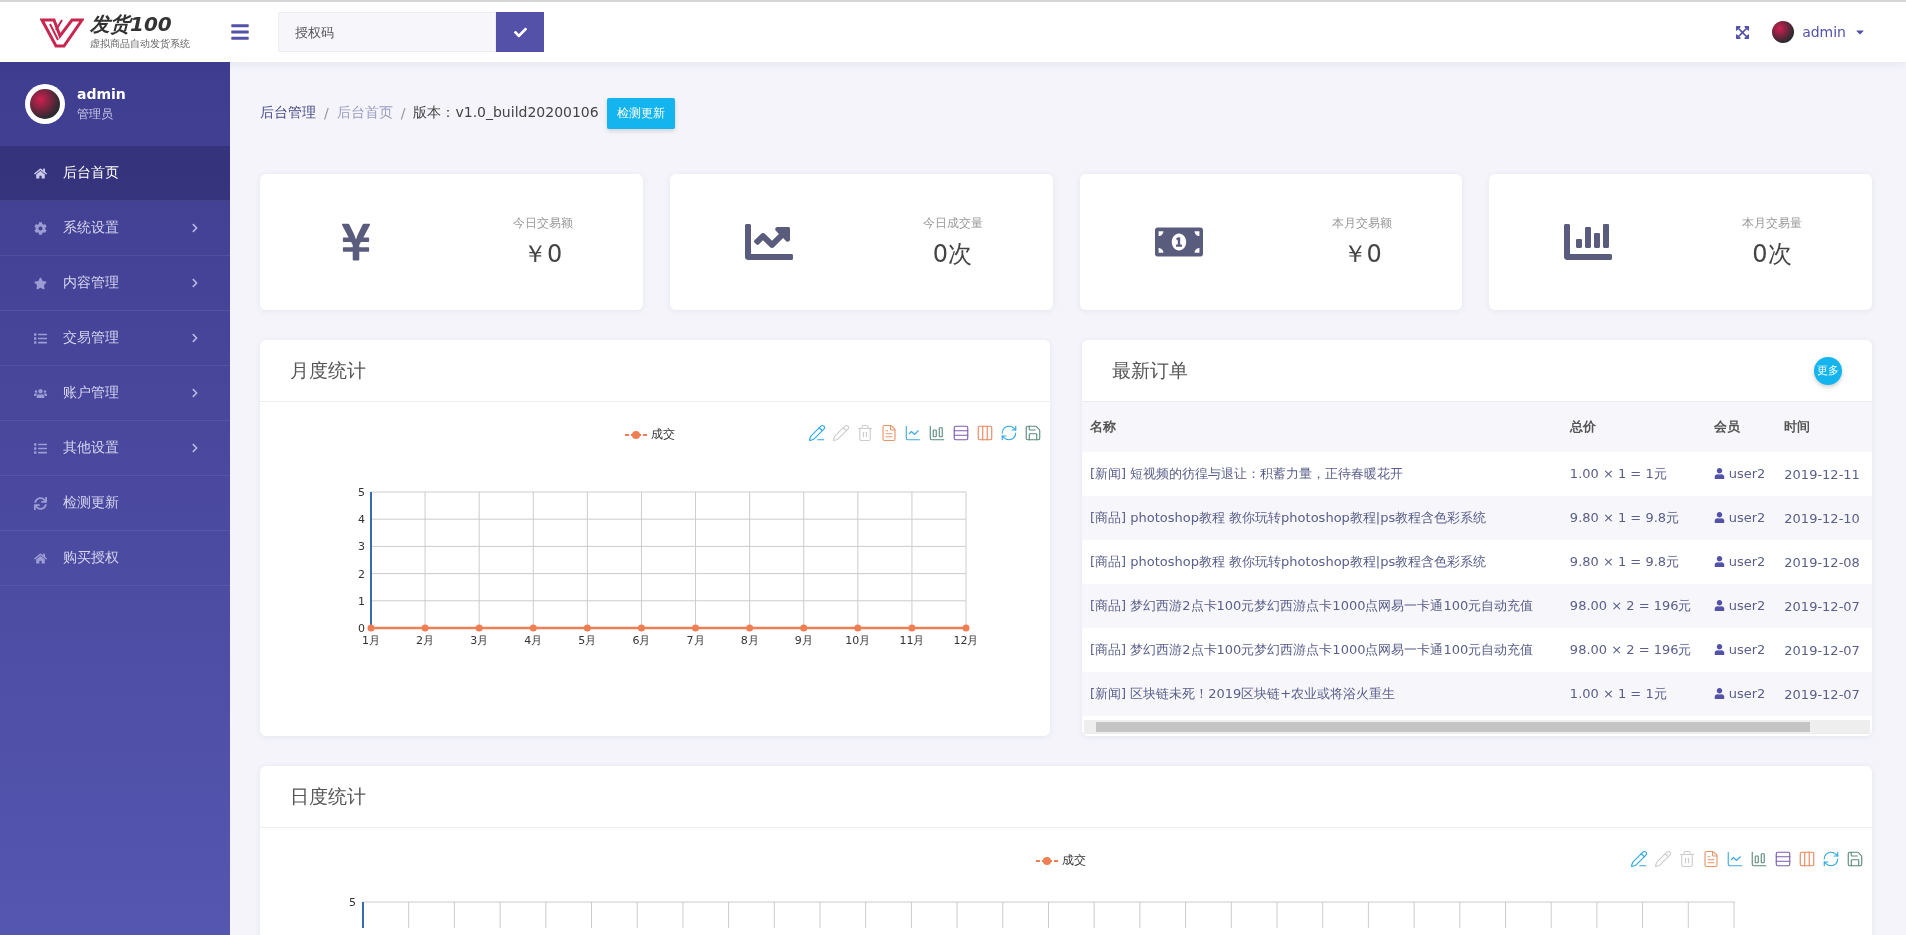 The height and width of the screenshot is (935, 1906). What do you see at coordinates (1824, 427) in the screenshot?
I see `column-header: 时间` at bounding box center [1824, 427].